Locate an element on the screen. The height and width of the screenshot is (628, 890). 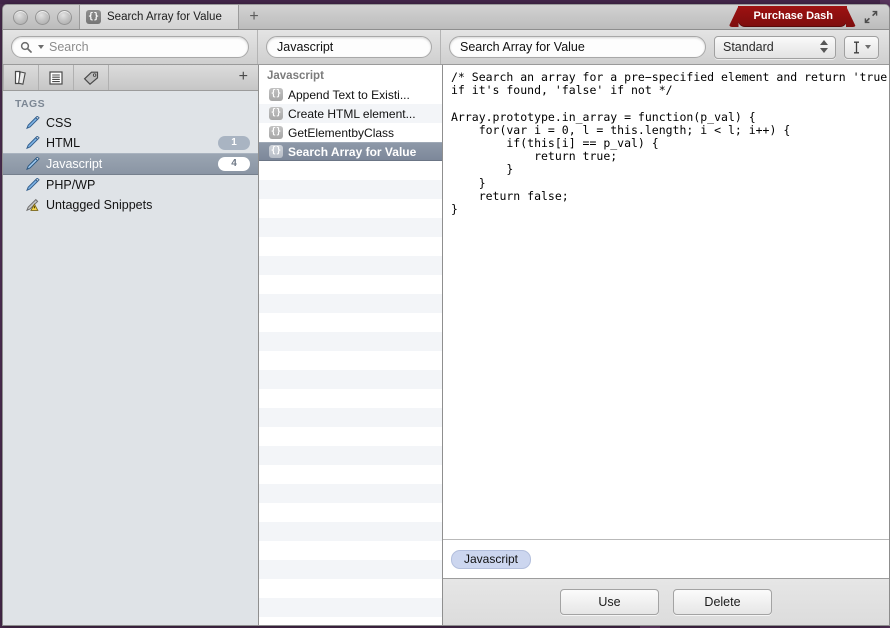
tab-search-array-for-value: {} Search Array for Value is located at coordinates (159, 17).